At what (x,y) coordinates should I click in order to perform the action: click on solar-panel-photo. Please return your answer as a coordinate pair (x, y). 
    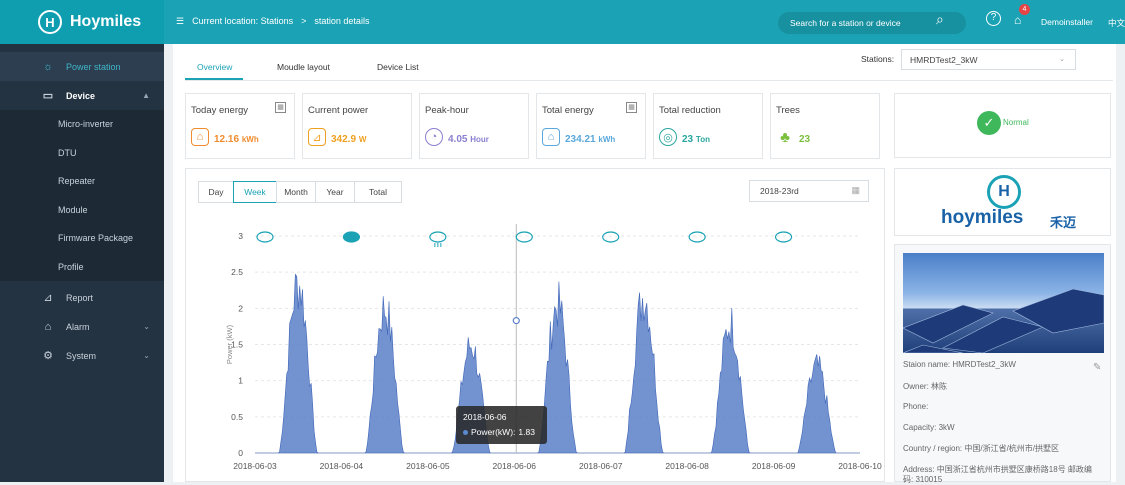
    Looking at the image, I should click on (1003, 303).